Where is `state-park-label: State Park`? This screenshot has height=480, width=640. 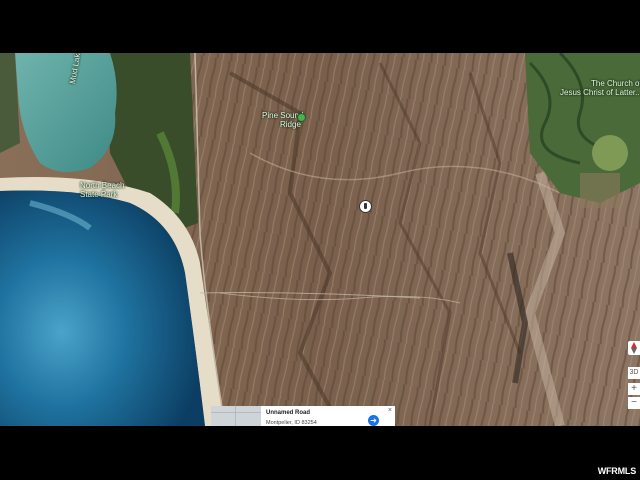
state-park-label: State Park is located at coordinates (98, 194).